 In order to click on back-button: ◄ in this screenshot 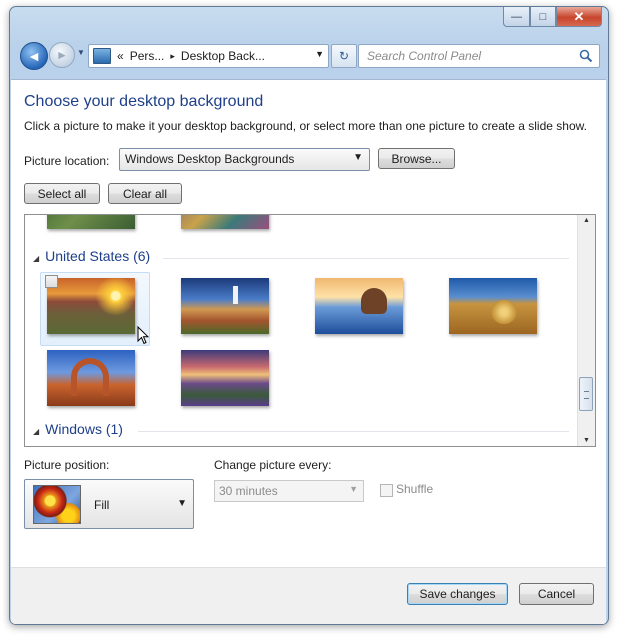, I will do `click(34, 56)`.